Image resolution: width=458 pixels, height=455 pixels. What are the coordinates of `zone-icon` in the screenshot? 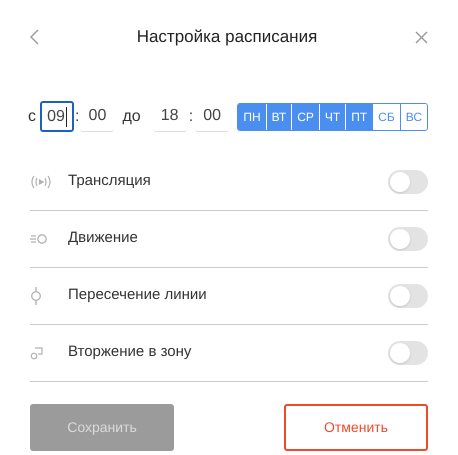 It's located at (37, 353).